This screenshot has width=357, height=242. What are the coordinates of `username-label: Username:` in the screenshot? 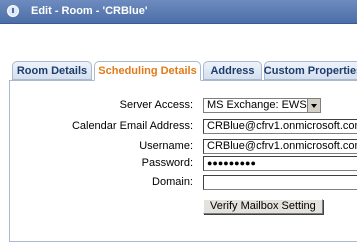 It's located at (166, 146).